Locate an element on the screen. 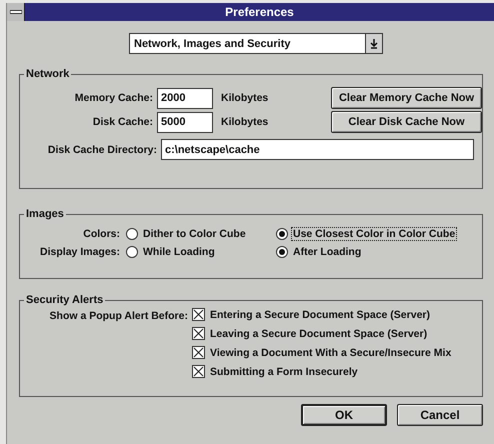  clear-cache-button: Clear Disk Cache Now is located at coordinates (406, 122).